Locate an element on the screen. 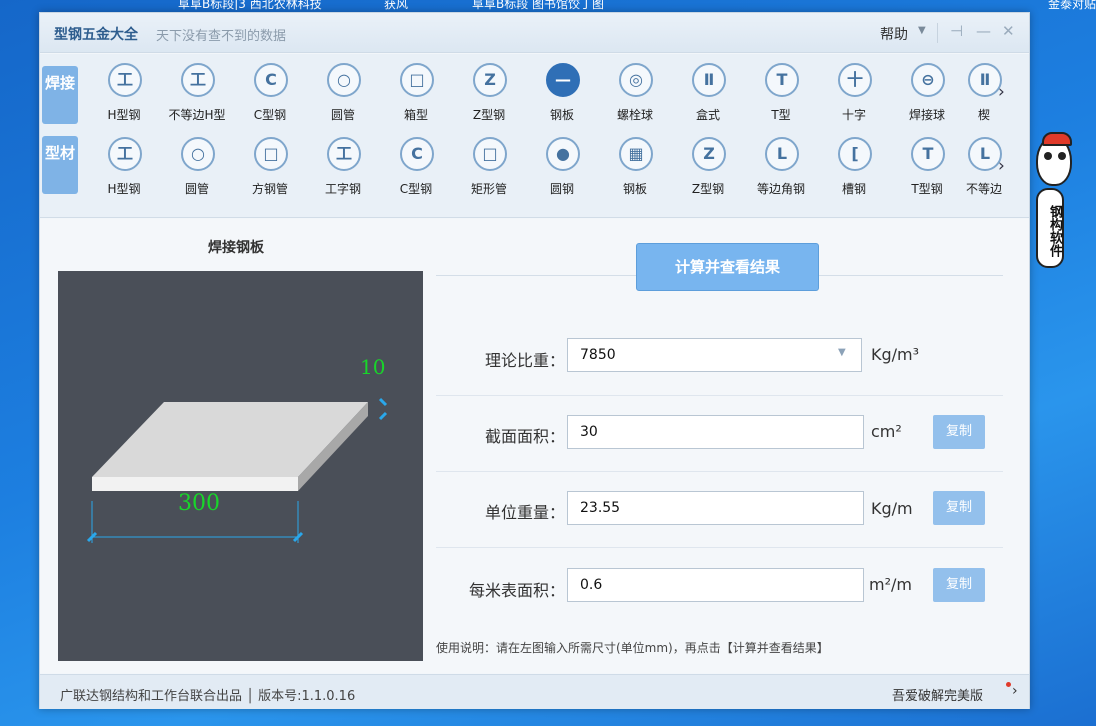 This screenshot has width=1096, height=726. surface-label: 每米表面积： is located at coordinates (516, 590).